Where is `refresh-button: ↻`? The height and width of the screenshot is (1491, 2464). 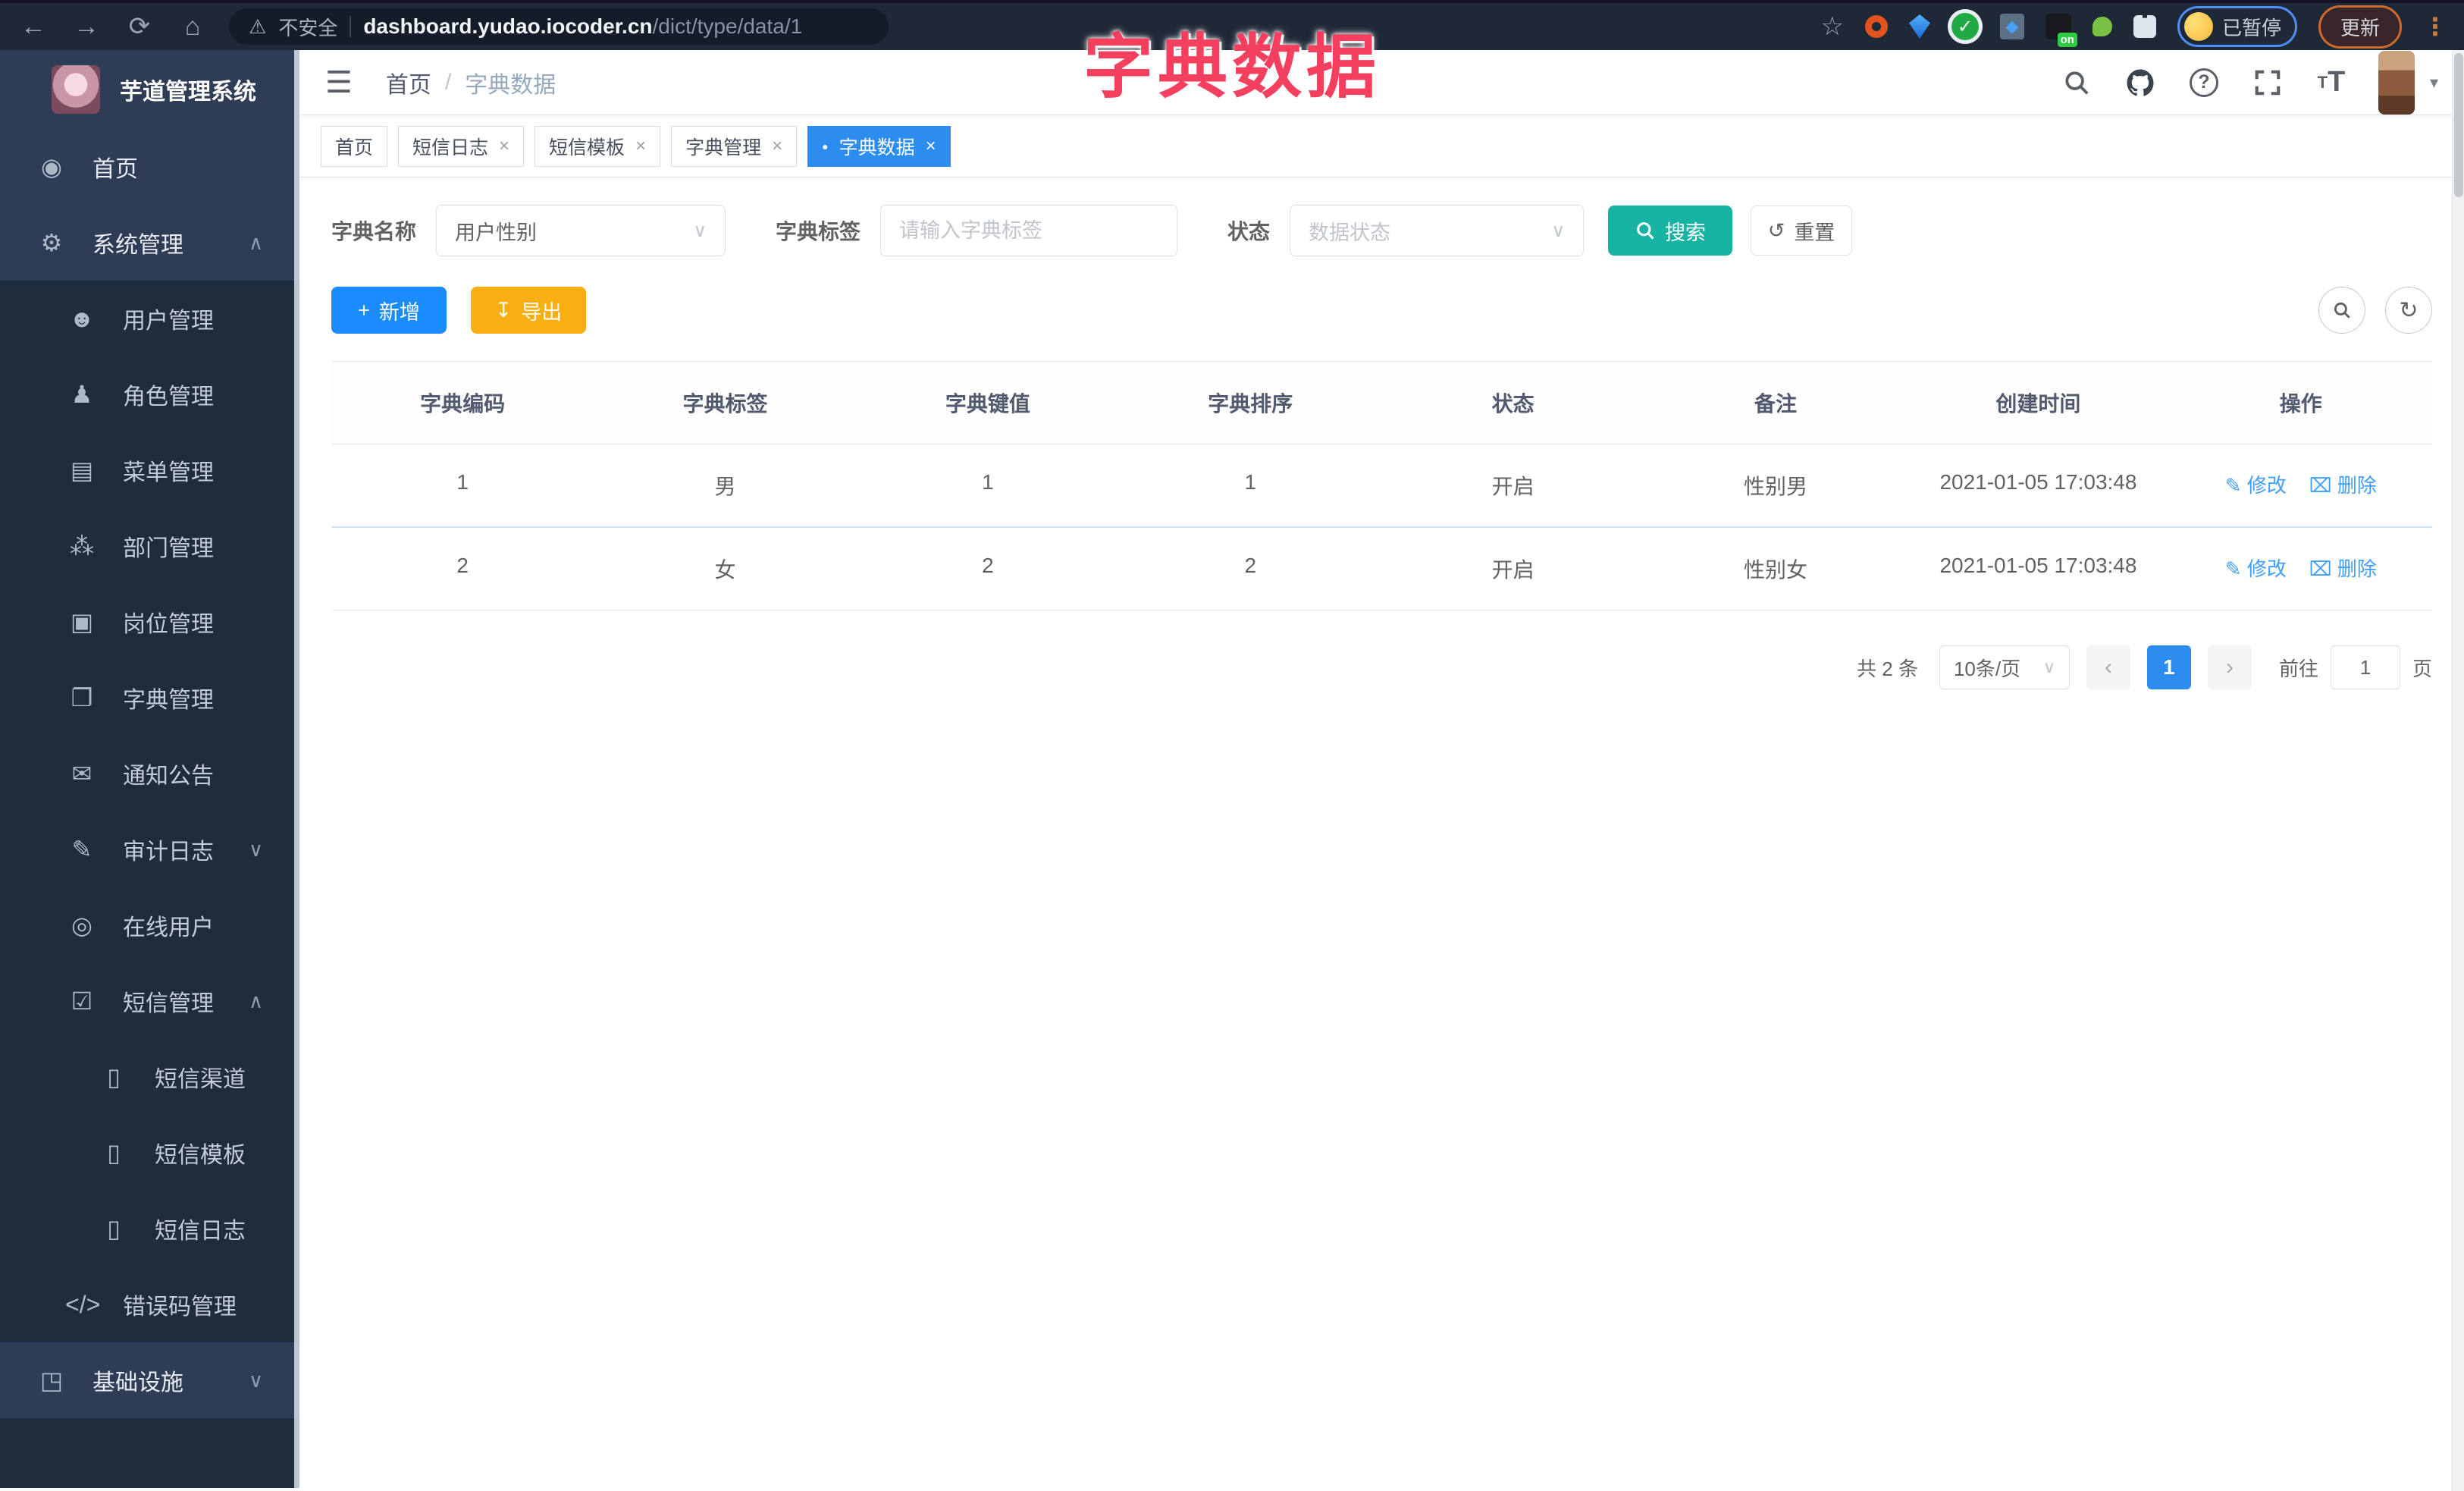 refresh-button: ↻ is located at coordinates (2408, 310).